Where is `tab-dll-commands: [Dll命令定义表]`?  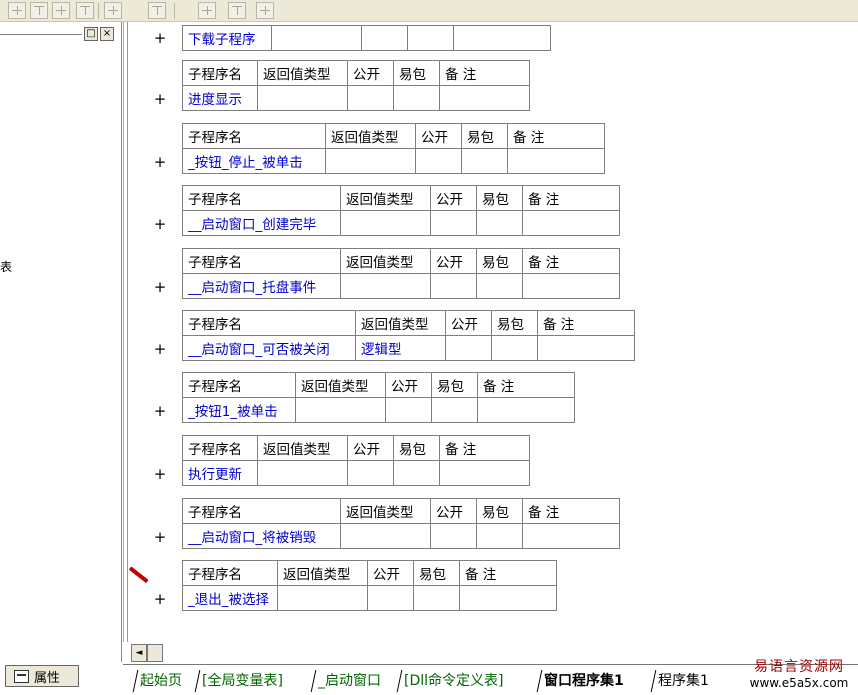 tab-dll-commands: [Dll命令定义表] is located at coordinates (453, 681).